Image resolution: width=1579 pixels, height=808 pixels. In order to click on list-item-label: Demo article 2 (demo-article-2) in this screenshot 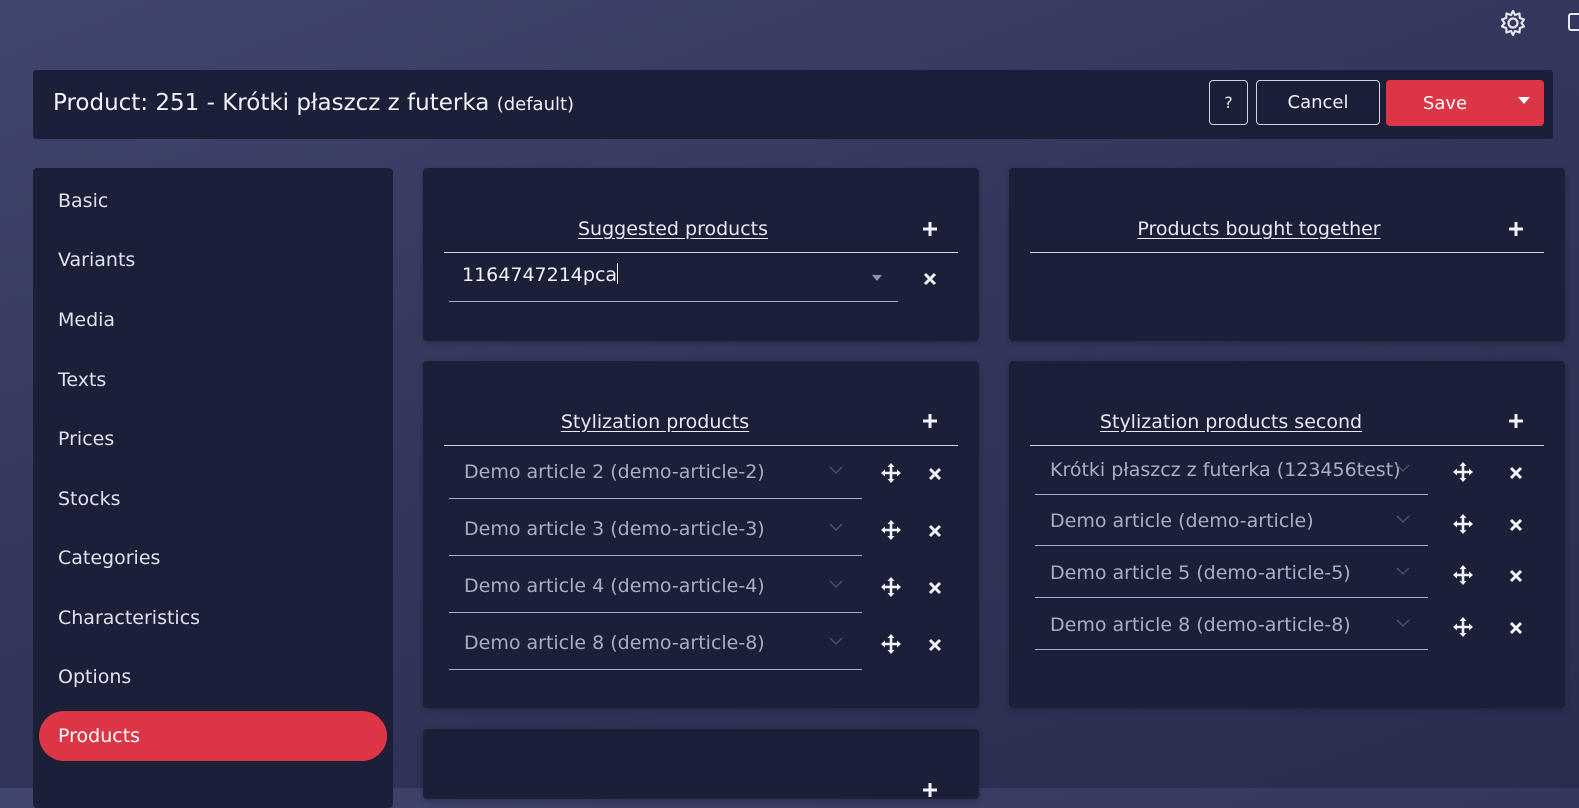, I will do `click(614, 472)`.